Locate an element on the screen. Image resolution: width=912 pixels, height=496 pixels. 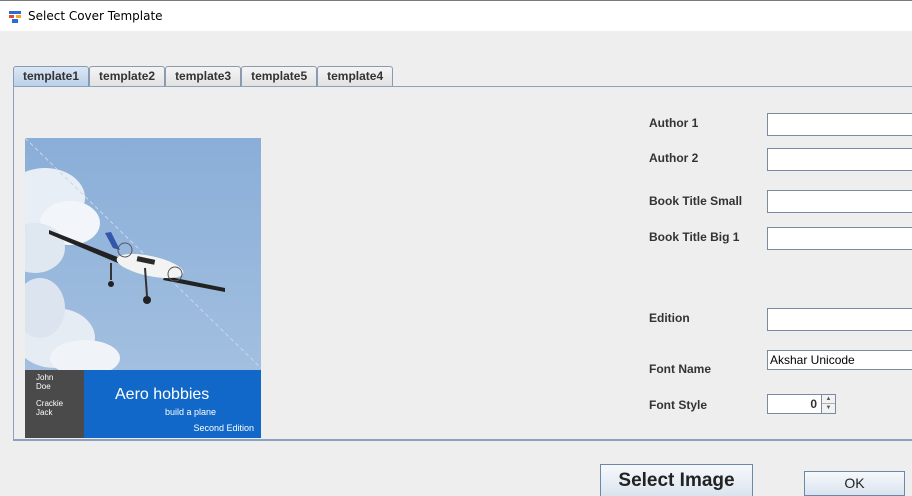
cover-edition: Second Edition is located at coordinates (223, 428).